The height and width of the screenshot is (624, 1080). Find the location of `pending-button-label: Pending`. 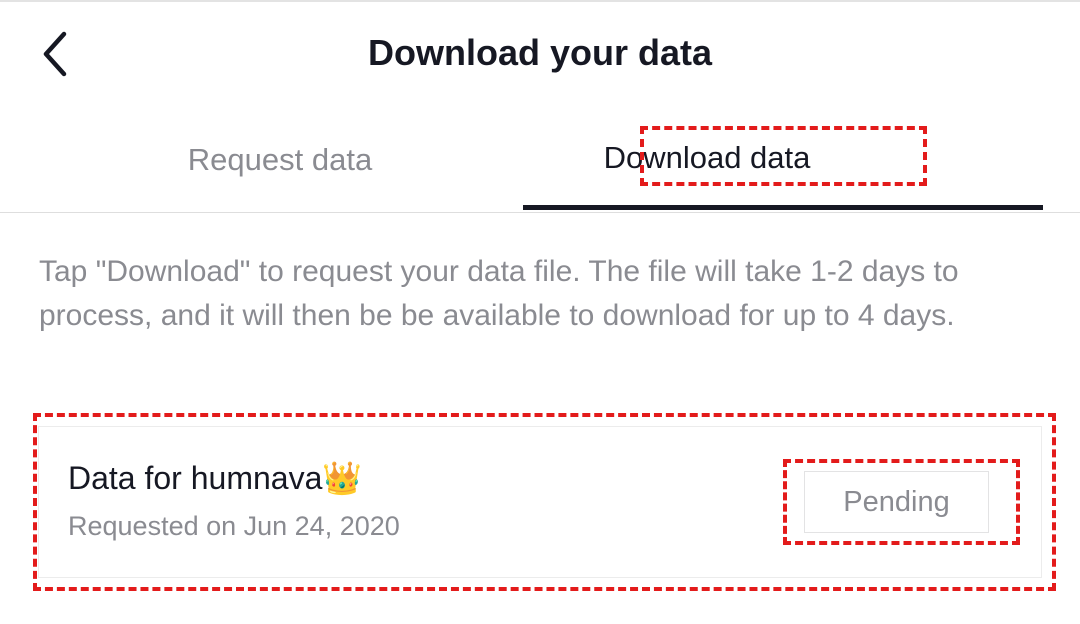

pending-button-label: Pending is located at coordinates (896, 501).